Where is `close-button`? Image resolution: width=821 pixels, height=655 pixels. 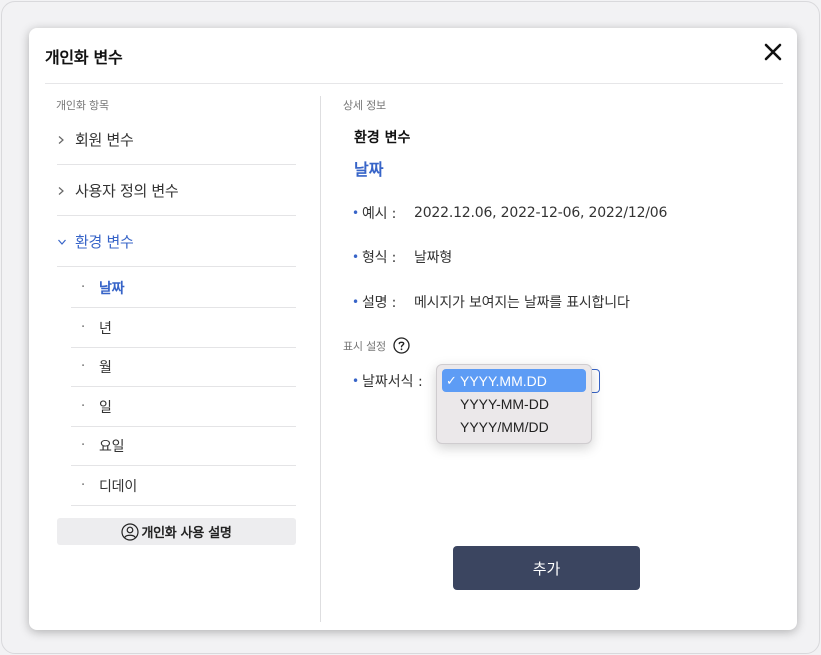
close-button is located at coordinates (773, 52).